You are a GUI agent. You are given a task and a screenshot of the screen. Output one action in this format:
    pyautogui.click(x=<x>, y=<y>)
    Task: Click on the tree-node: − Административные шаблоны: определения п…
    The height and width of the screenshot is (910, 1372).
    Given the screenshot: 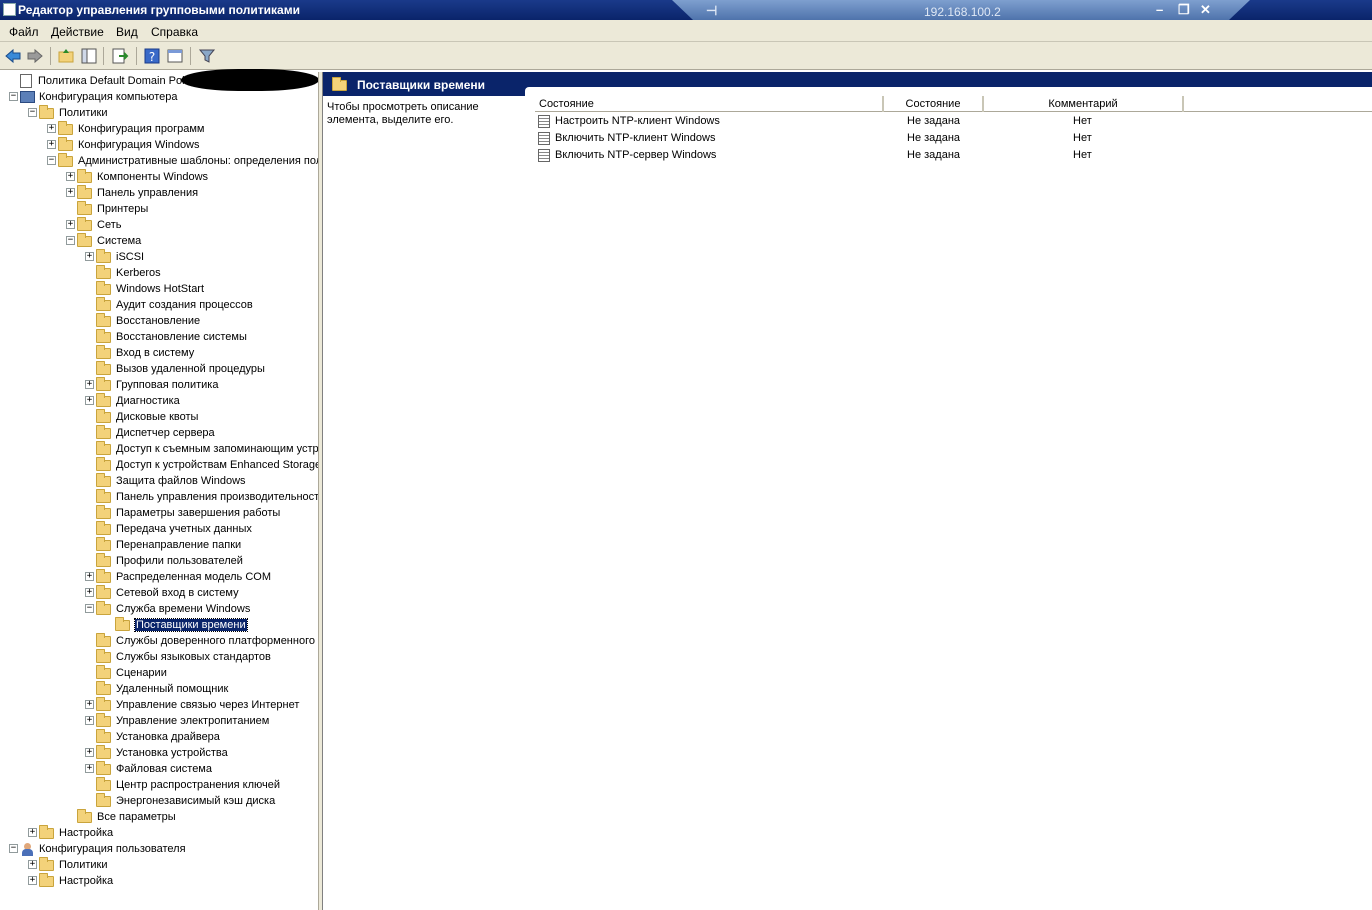 What is the action you would take?
    pyautogui.click(x=182, y=160)
    